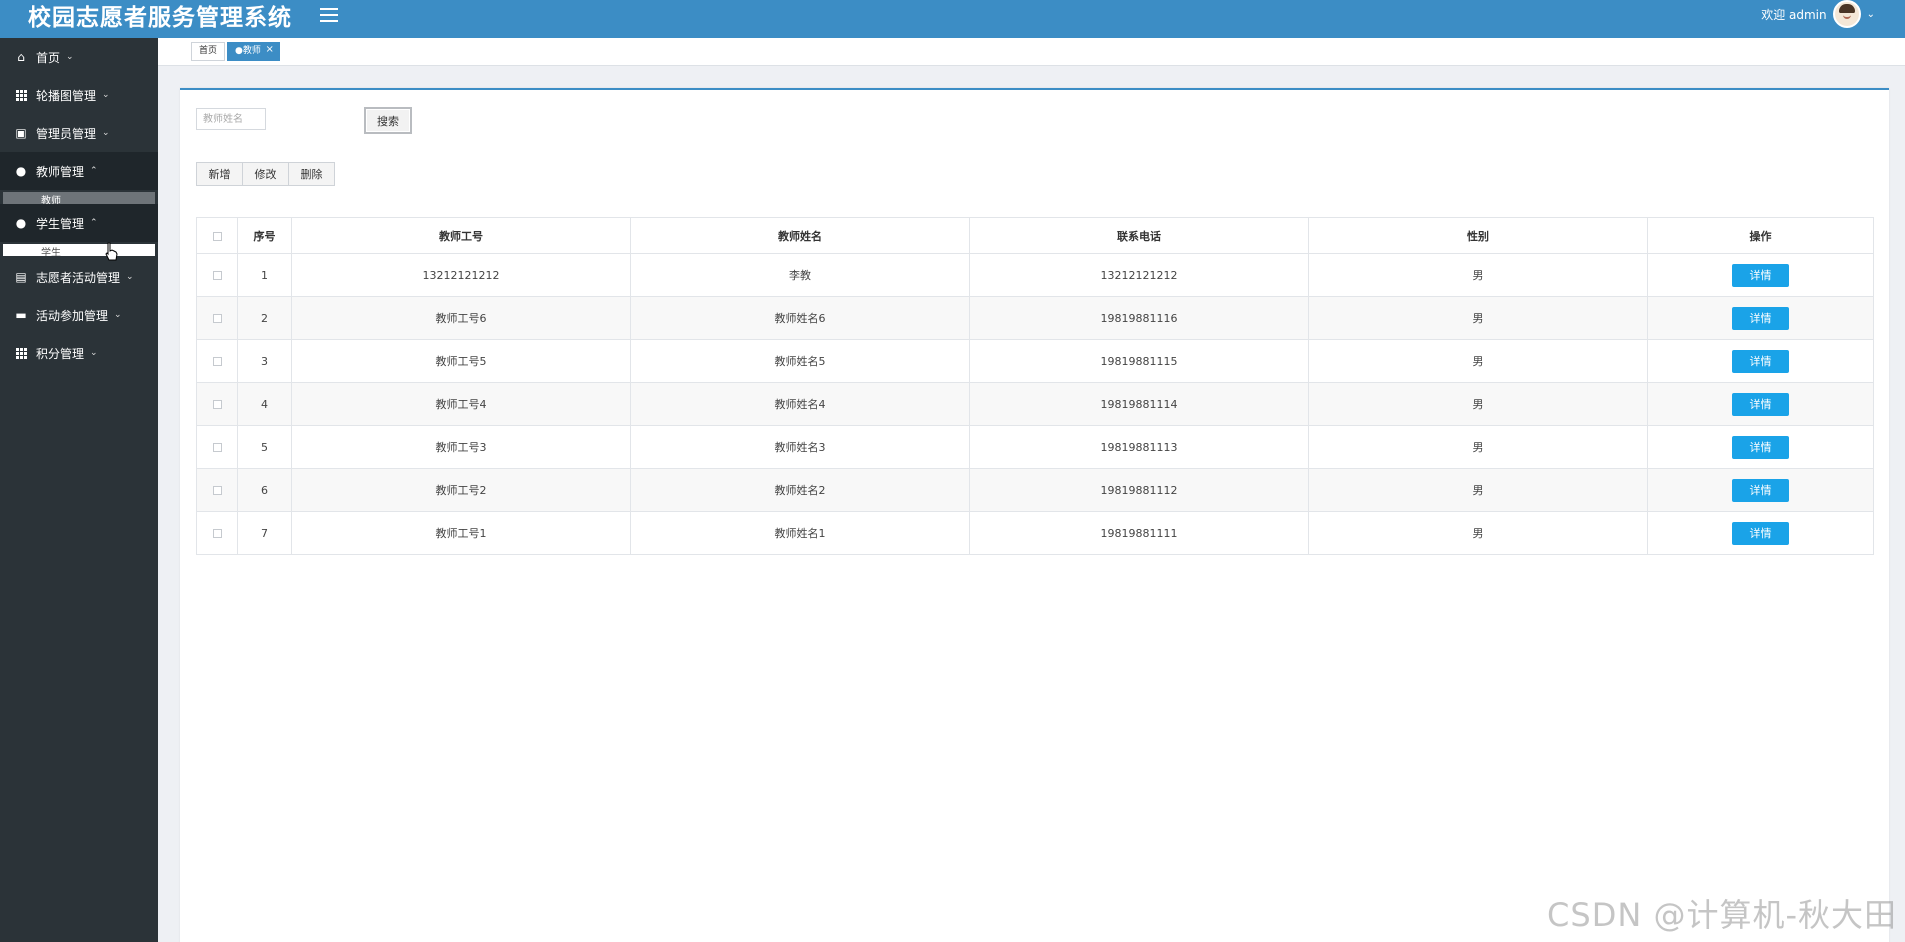 This screenshot has height=942, width=1905. What do you see at coordinates (269, 49) in the screenshot?
I see `close-icon: ×` at bounding box center [269, 49].